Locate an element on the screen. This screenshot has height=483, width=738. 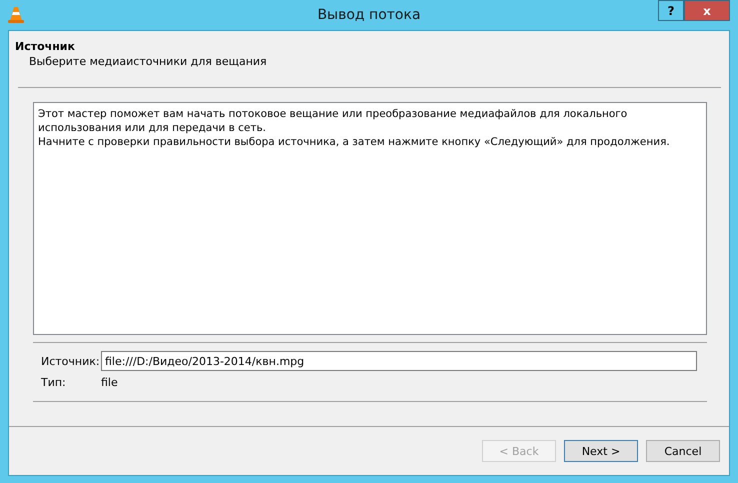
type-value: file is located at coordinates (109, 382).